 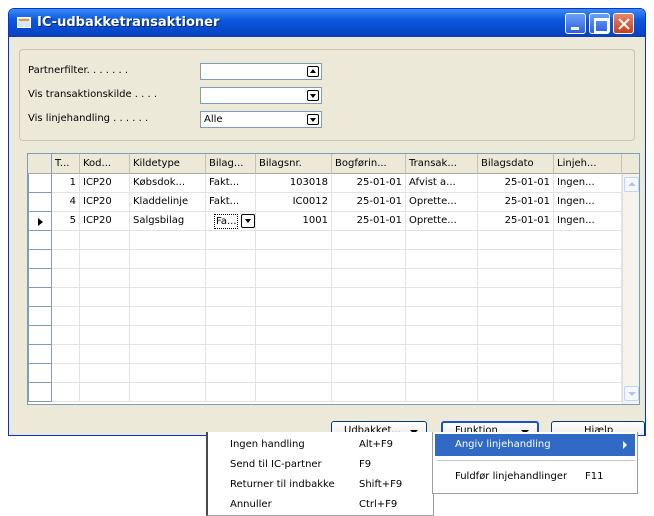 I want to click on vertical-scrollbar, so click(x=630, y=289).